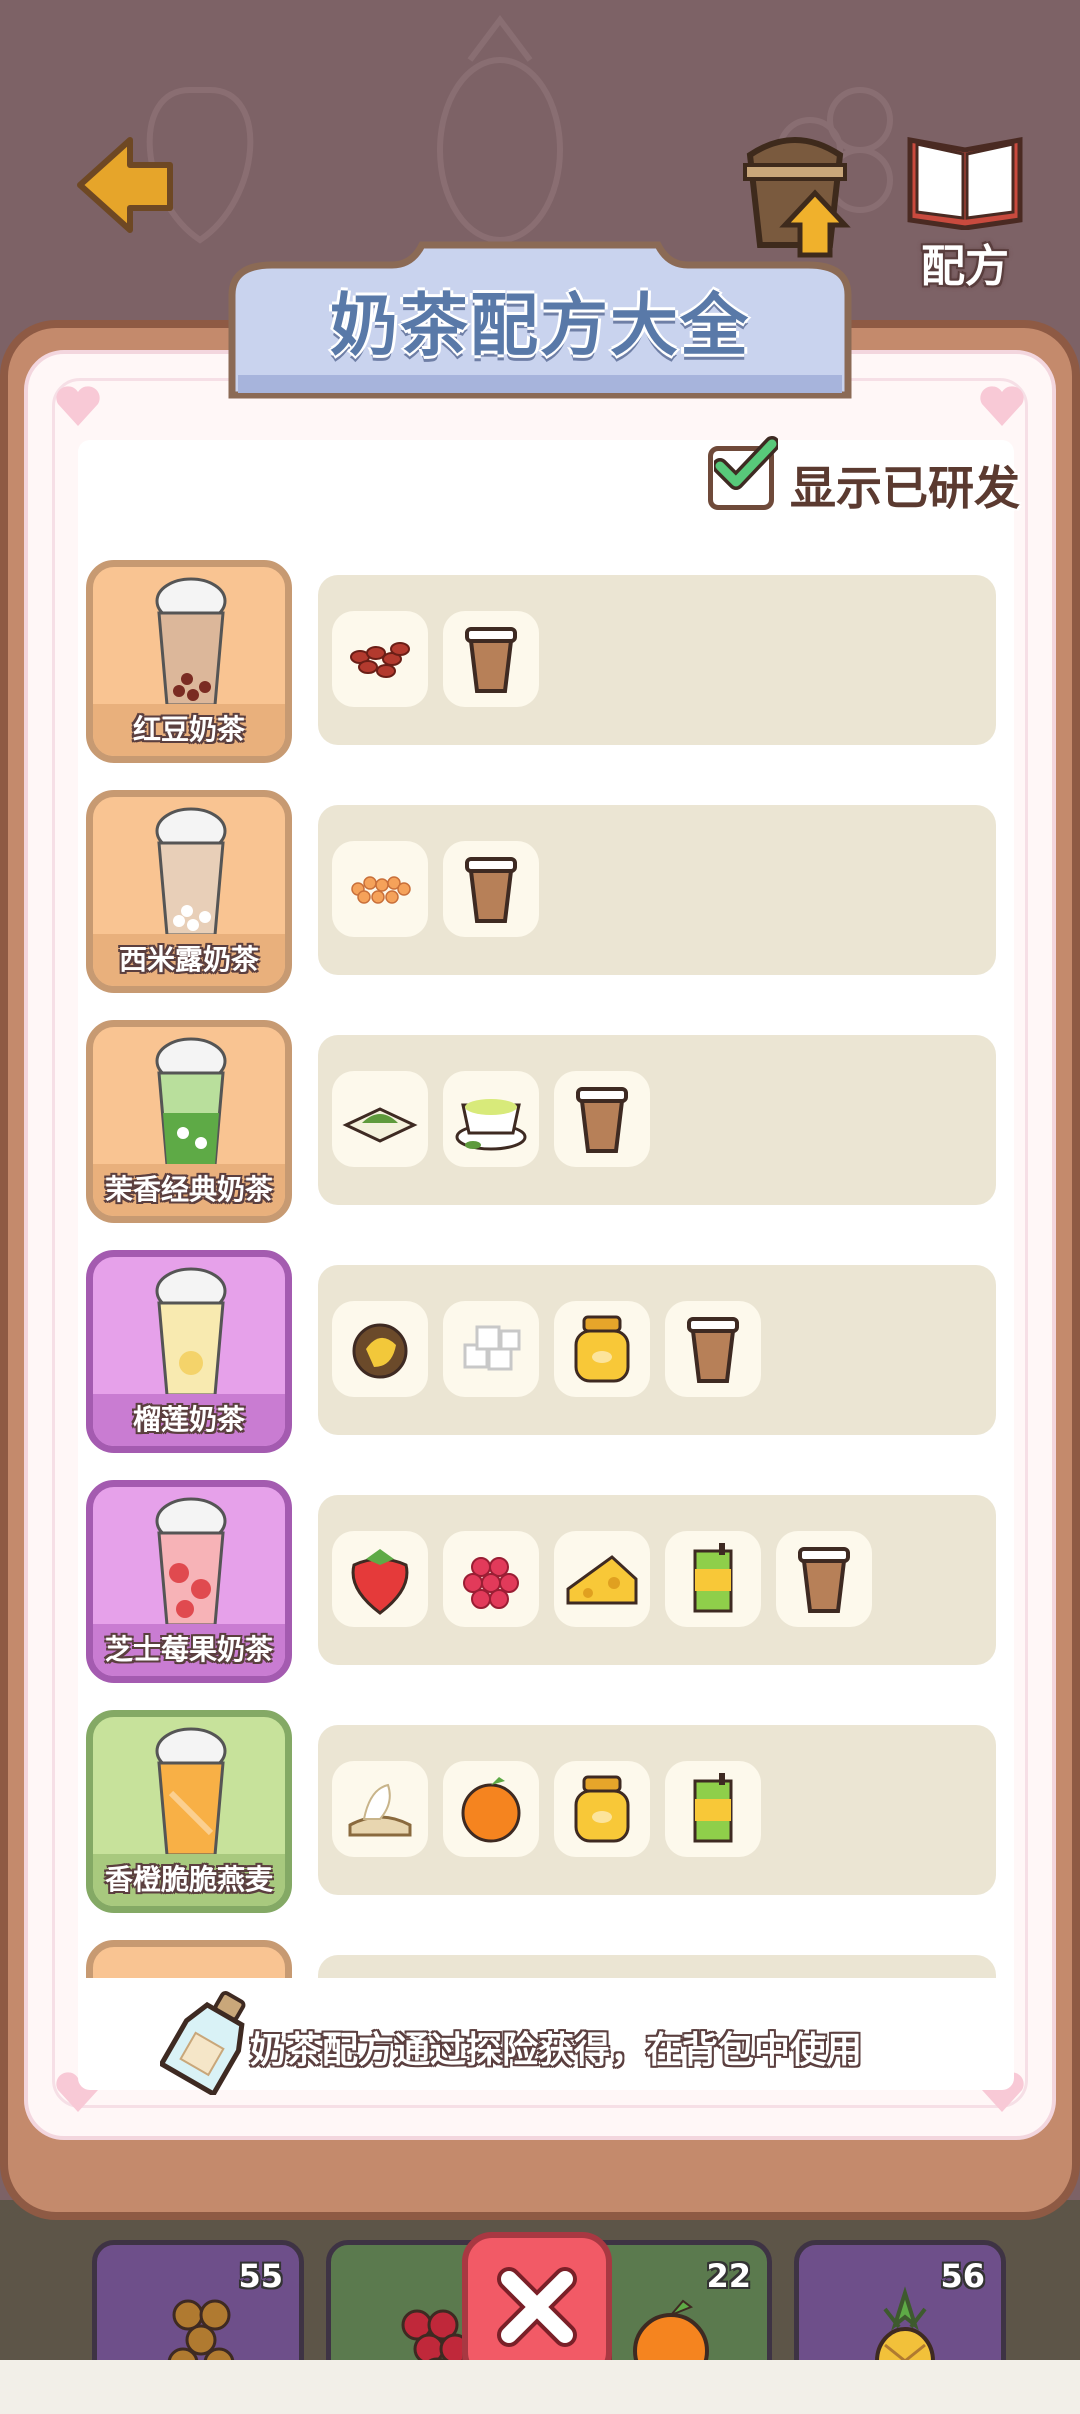 The width and height of the screenshot is (1080, 2414). I want to click on recipe-row: 香橙脆脆燕麦, so click(546, 1812).